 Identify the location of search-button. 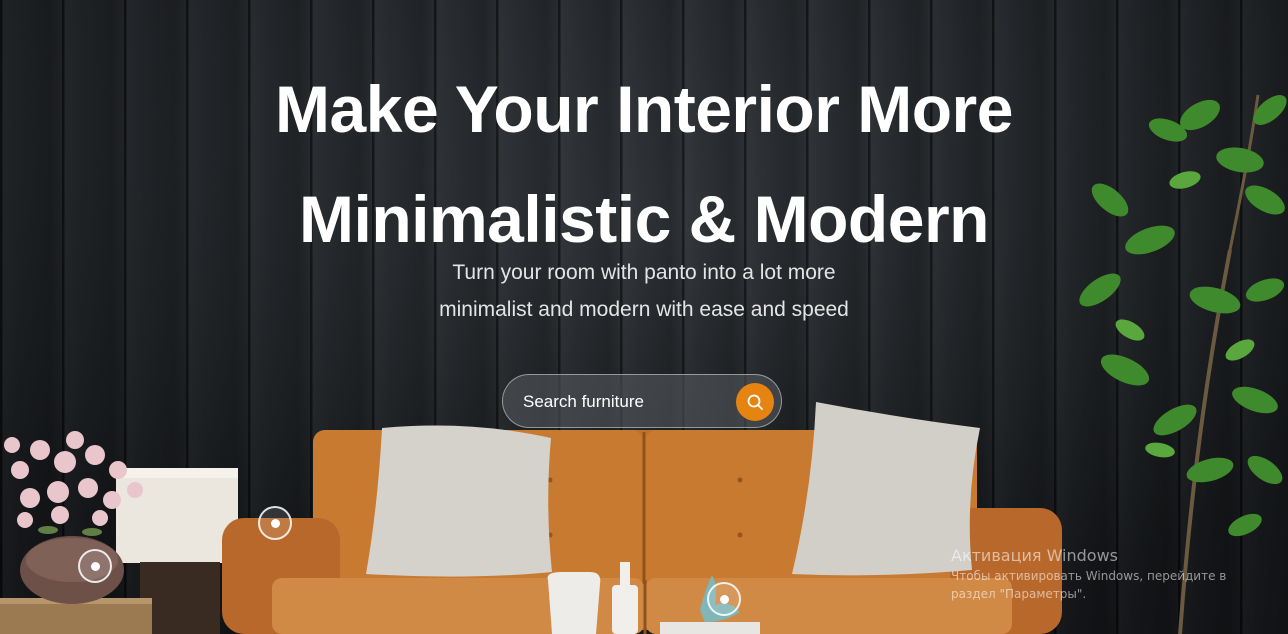
(755, 402).